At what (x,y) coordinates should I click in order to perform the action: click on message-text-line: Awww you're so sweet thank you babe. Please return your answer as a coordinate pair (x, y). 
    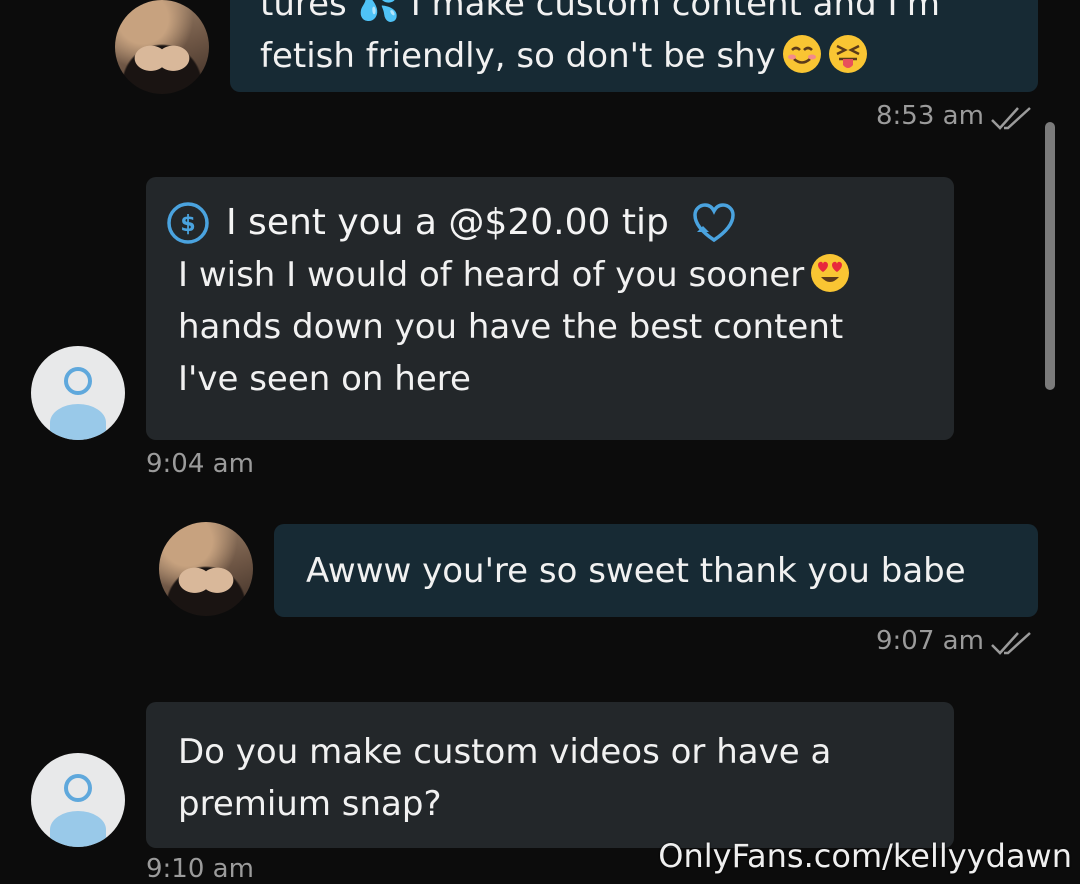
    Looking at the image, I should click on (636, 571).